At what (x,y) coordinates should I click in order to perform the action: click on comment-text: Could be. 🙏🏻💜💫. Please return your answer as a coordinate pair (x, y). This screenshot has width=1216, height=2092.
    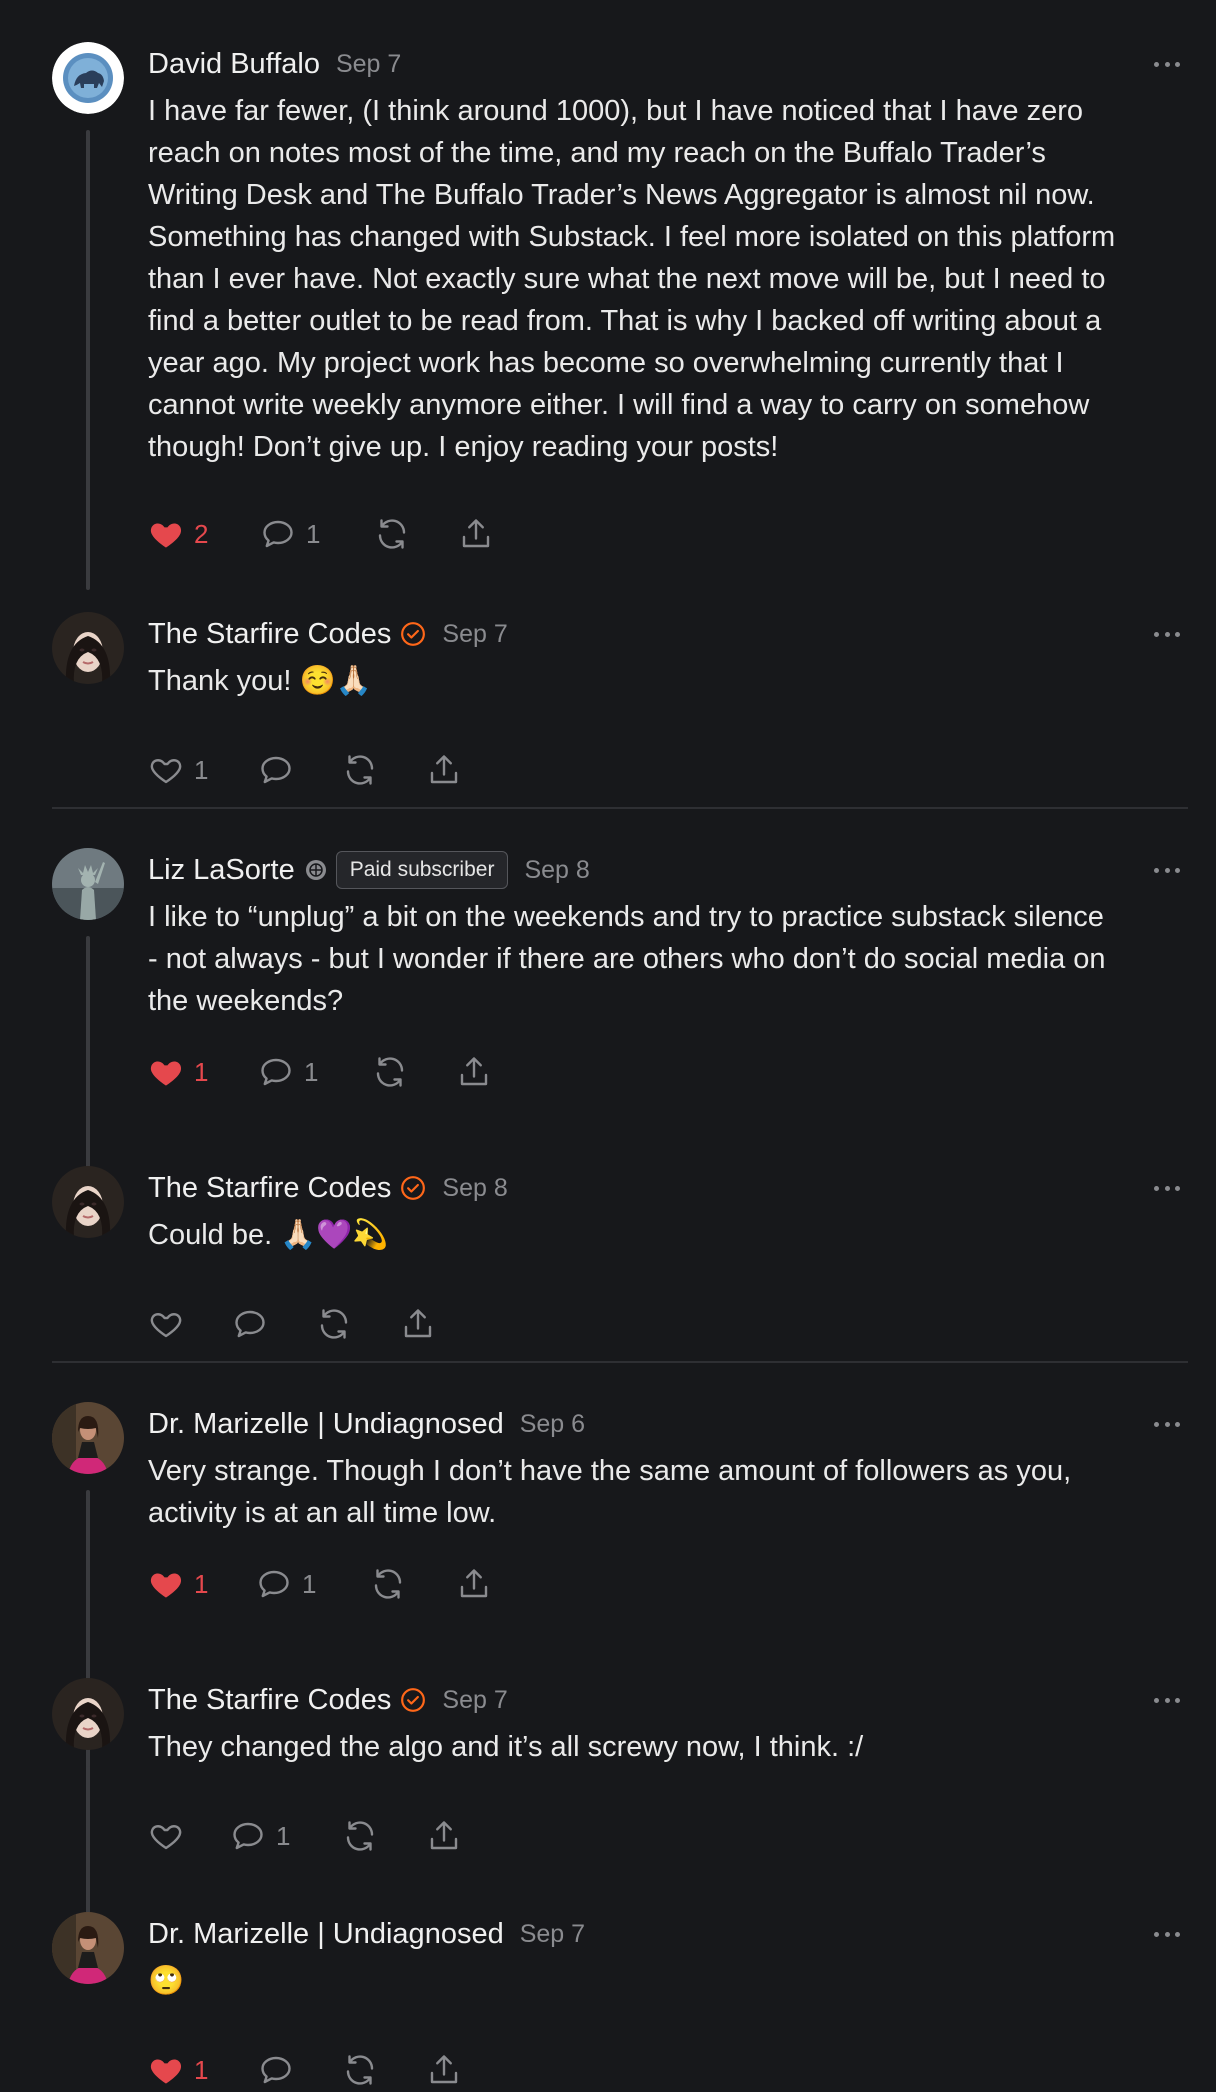
    Looking at the image, I should click on (268, 1235).